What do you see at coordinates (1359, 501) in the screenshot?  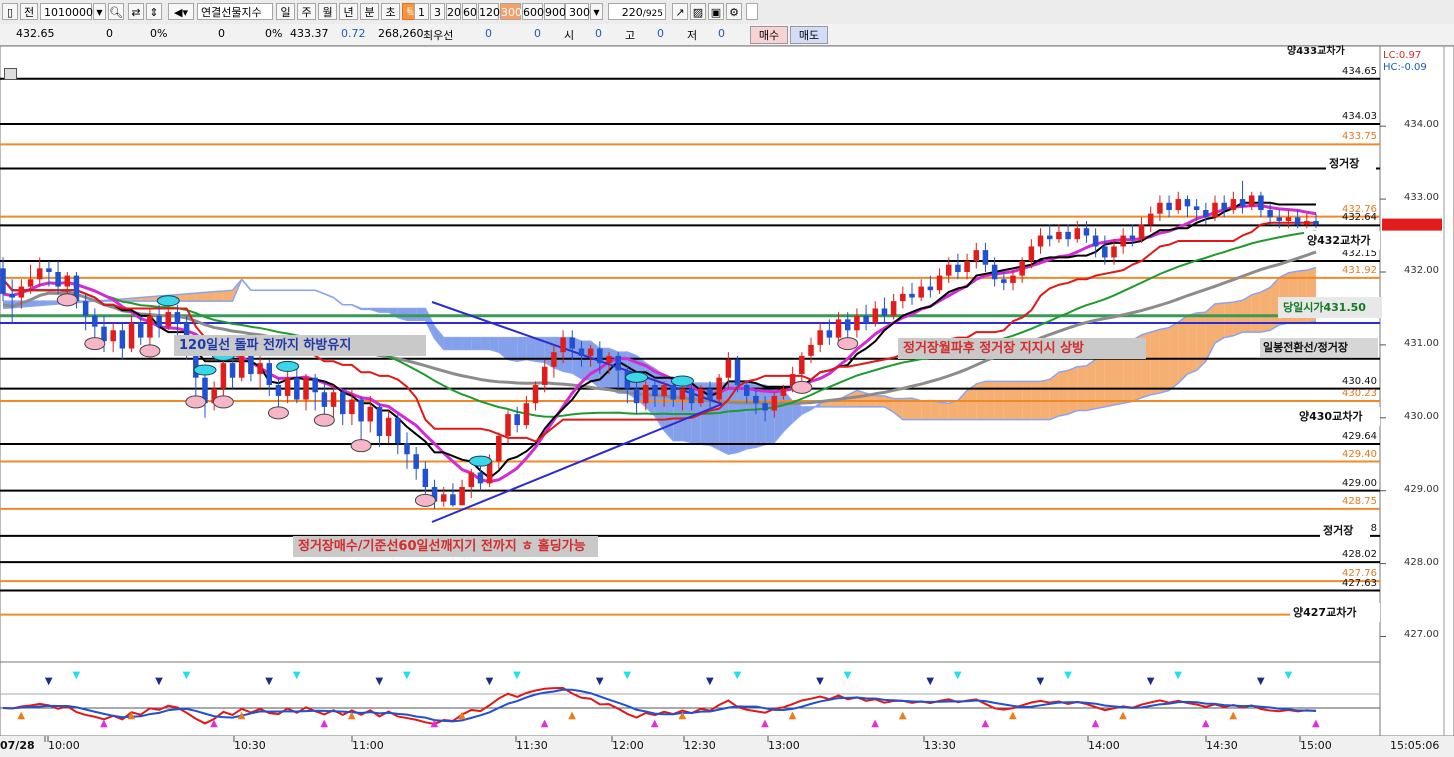 I see `level-label: 428.75` at bounding box center [1359, 501].